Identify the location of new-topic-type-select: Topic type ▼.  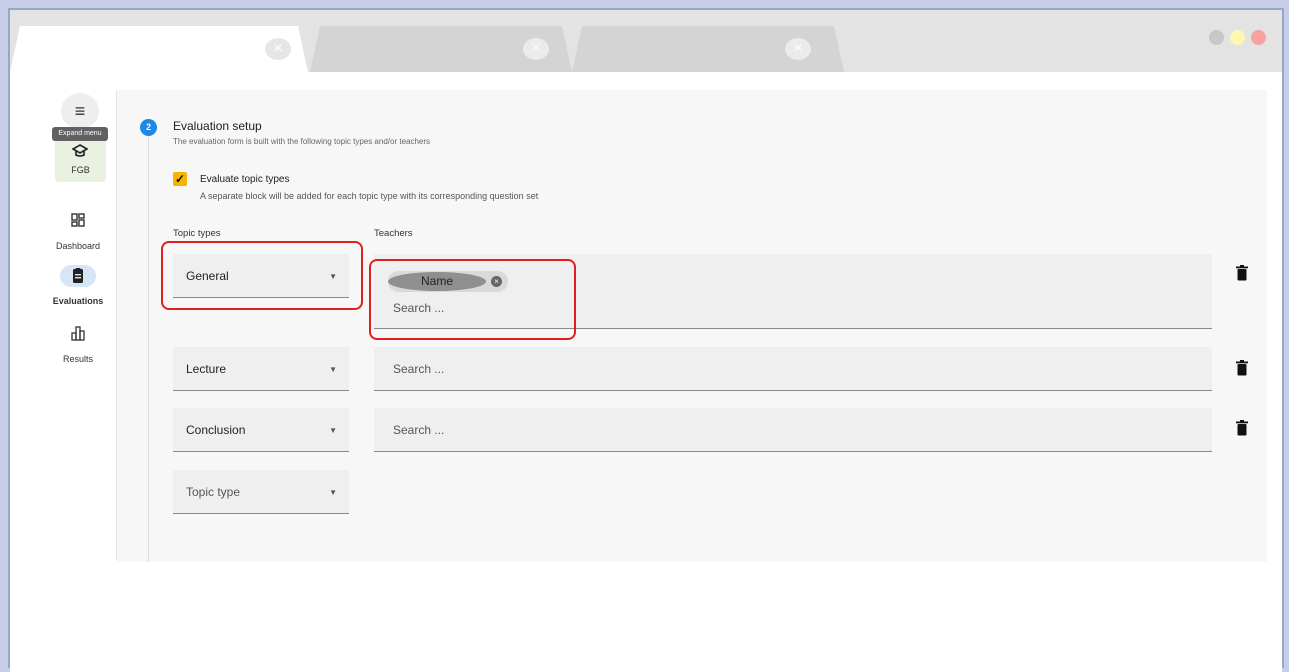
(261, 492).